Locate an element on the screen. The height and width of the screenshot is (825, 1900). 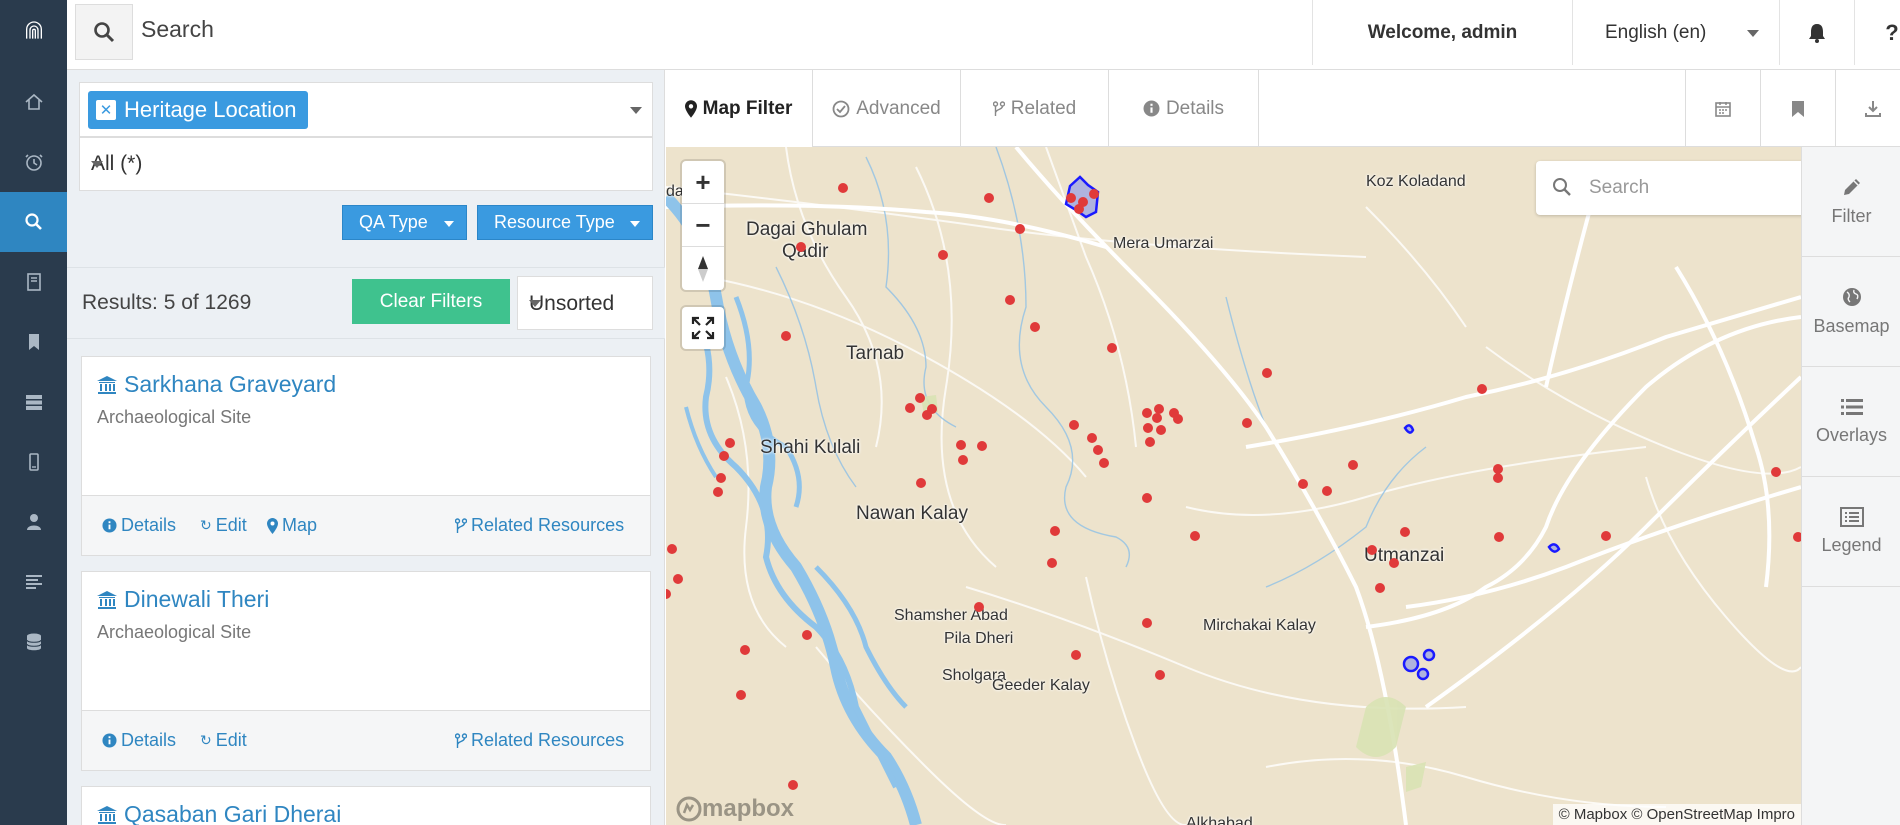
zoom-out-button: − is located at coordinates (703, 225).